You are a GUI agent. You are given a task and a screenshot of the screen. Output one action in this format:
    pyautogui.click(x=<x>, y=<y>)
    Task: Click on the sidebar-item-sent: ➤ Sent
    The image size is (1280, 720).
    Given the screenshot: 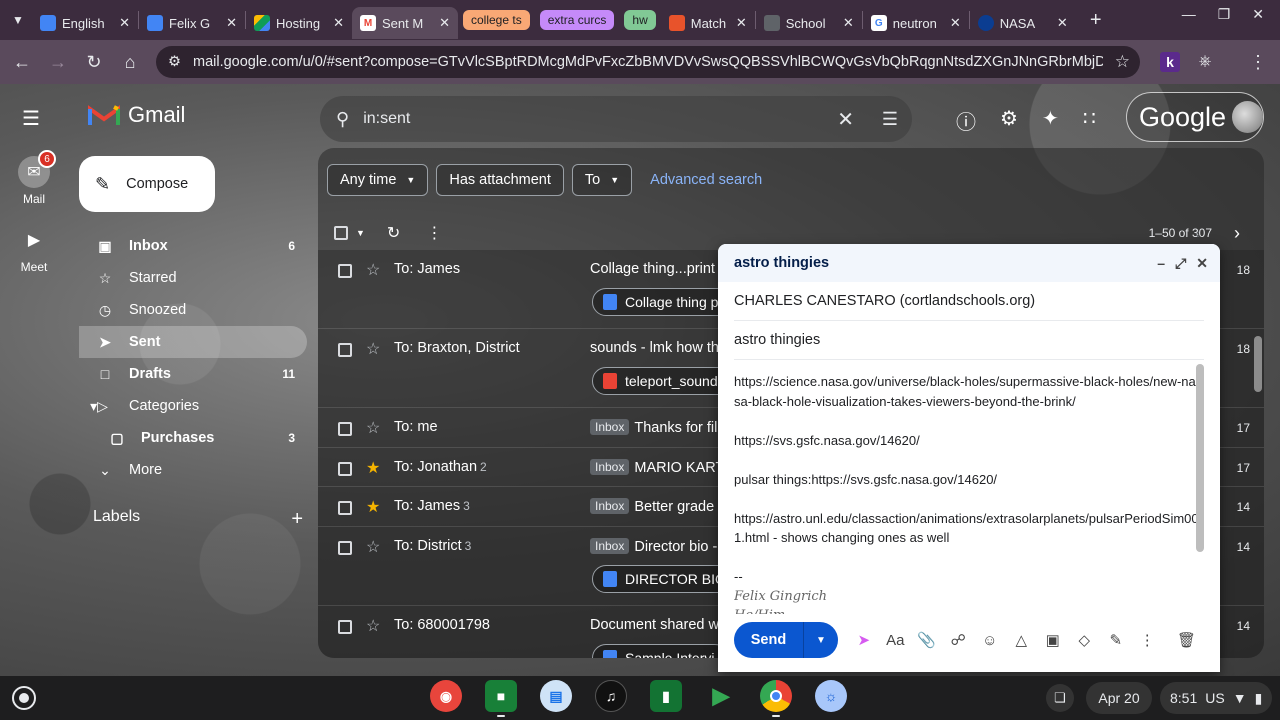 What is the action you would take?
    pyautogui.click(x=193, y=342)
    